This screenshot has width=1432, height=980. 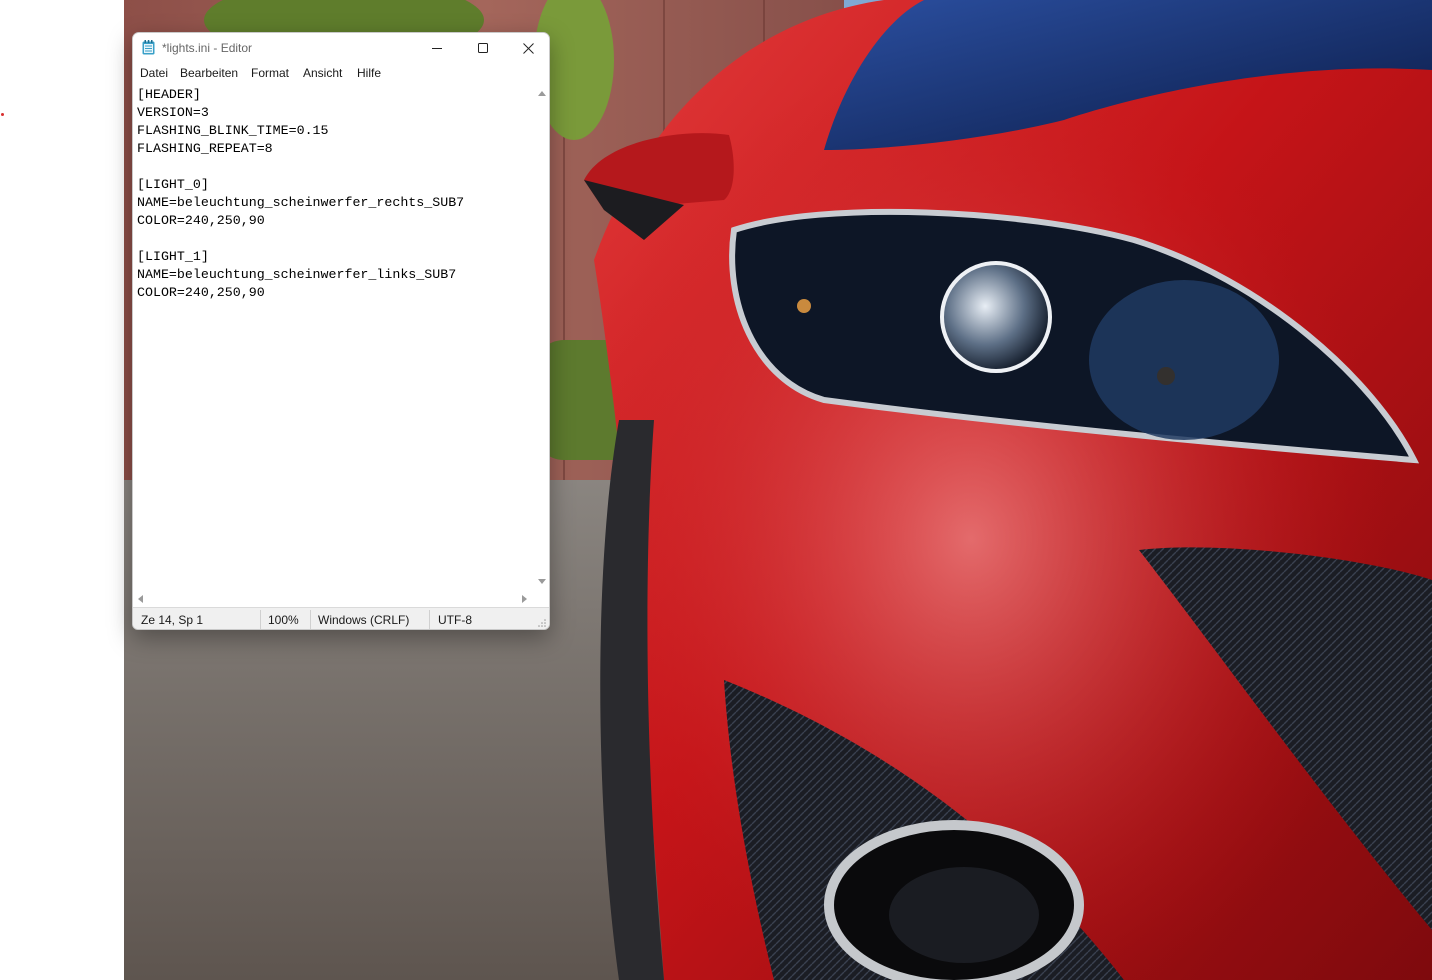 What do you see at coordinates (341, 48) in the screenshot?
I see `title-bar: *lights.ini - Editor` at bounding box center [341, 48].